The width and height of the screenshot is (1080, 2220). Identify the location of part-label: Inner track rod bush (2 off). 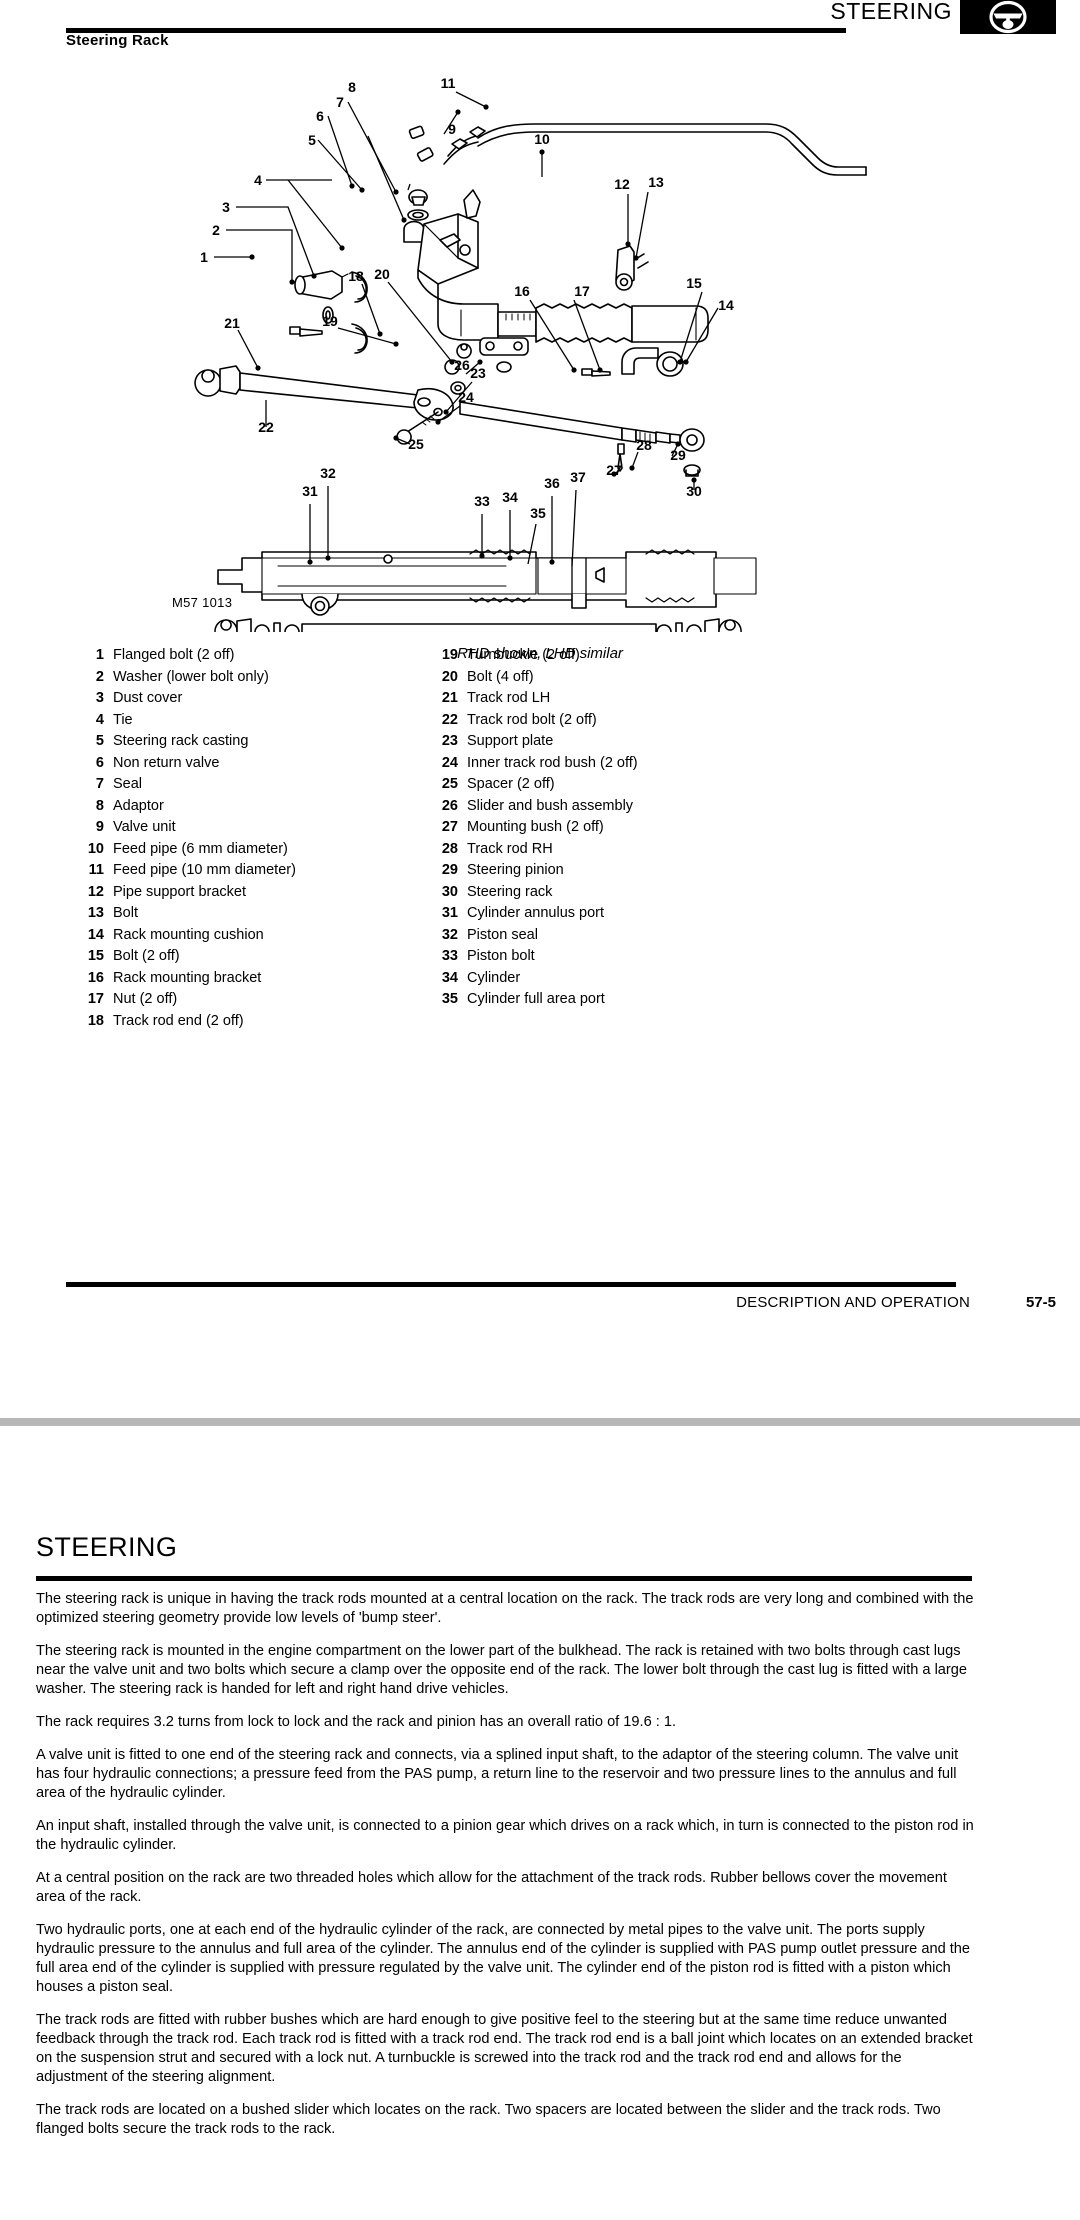
(552, 762).